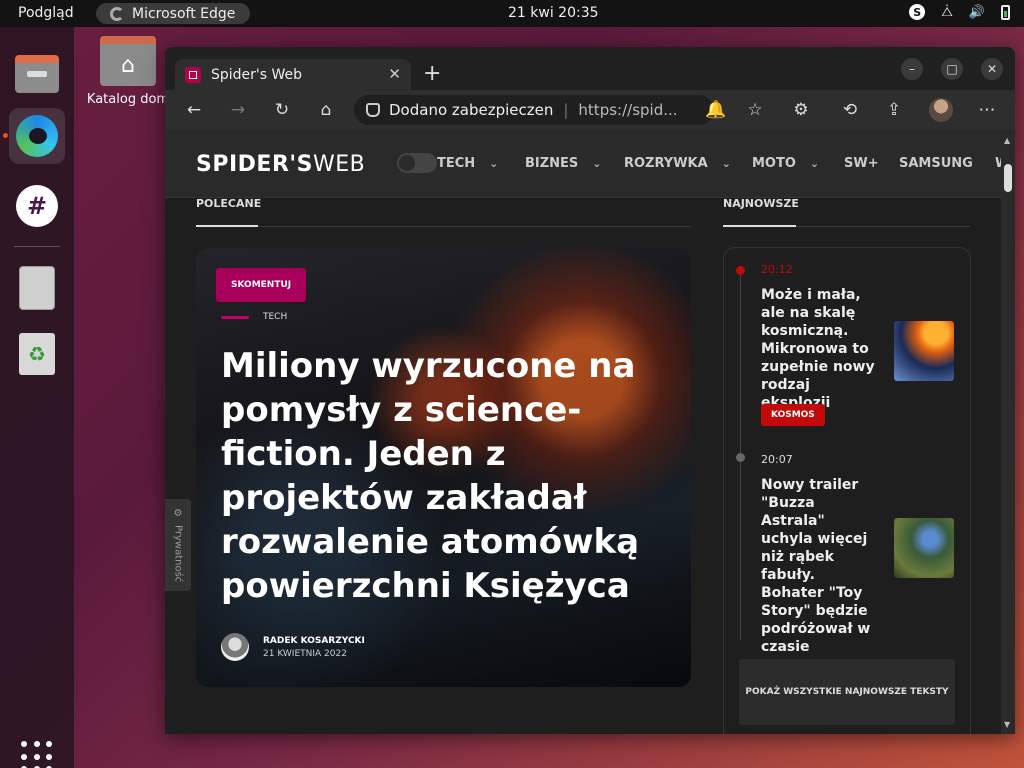 The height and width of the screenshot is (768, 1024). I want to click on more-menu-icon: ⋯, so click(987, 110).